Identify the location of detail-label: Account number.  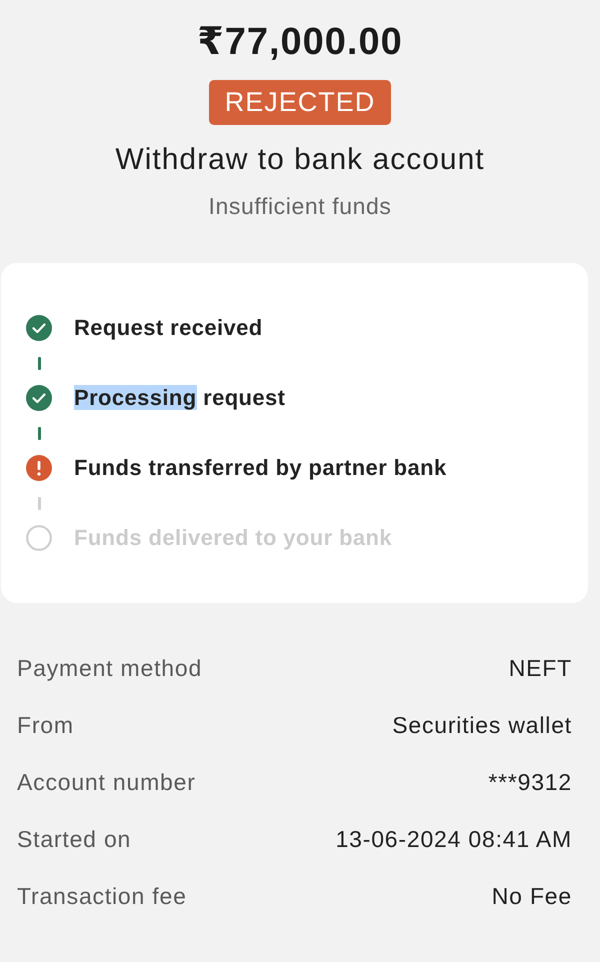
(106, 782).